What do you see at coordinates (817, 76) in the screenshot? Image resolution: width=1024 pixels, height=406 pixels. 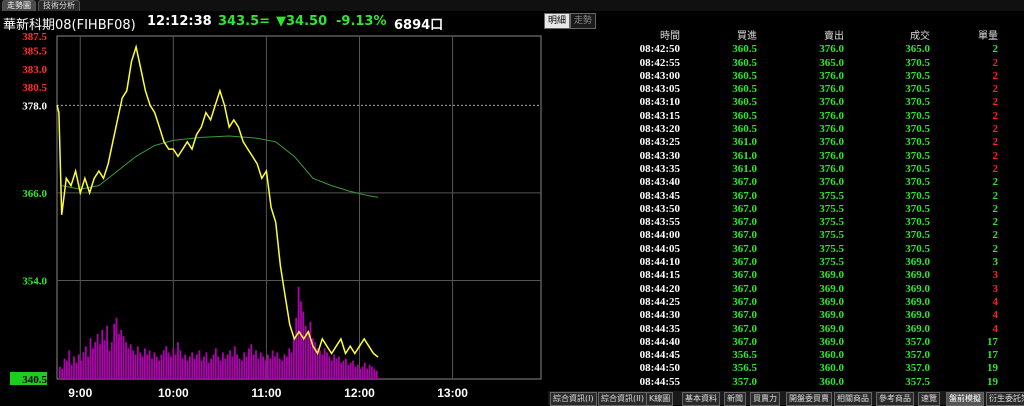 I see `table-row: 08:43:00 360.5 376.0 370.5 2` at bounding box center [817, 76].